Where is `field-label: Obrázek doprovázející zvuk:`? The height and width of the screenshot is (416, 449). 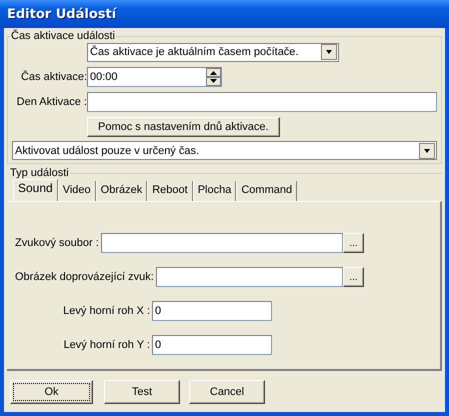 field-label: Obrázek doprovázející zvuk: is located at coordinates (85, 277).